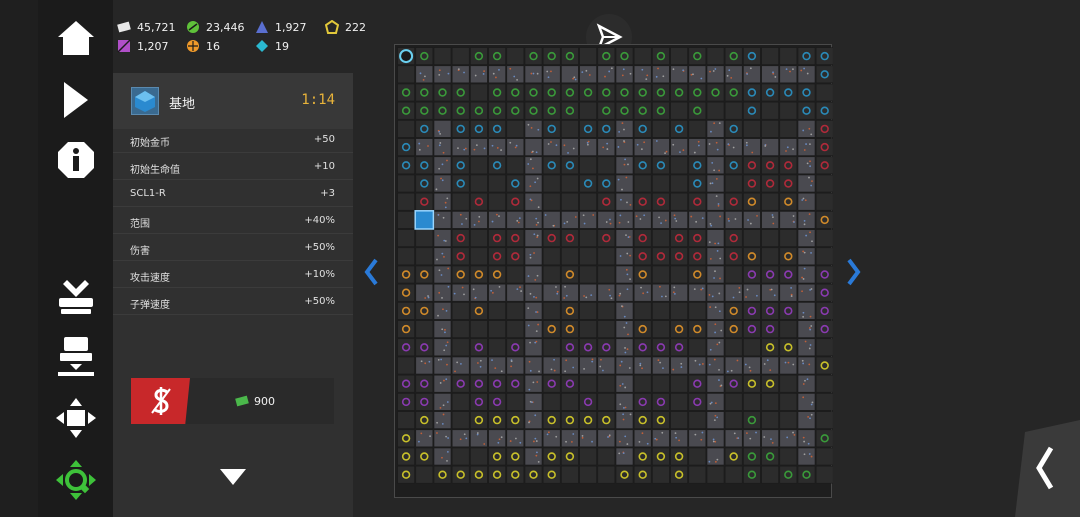  Describe the element at coordinates (75, 160) in the screenshot. I see `info-button` at that location.